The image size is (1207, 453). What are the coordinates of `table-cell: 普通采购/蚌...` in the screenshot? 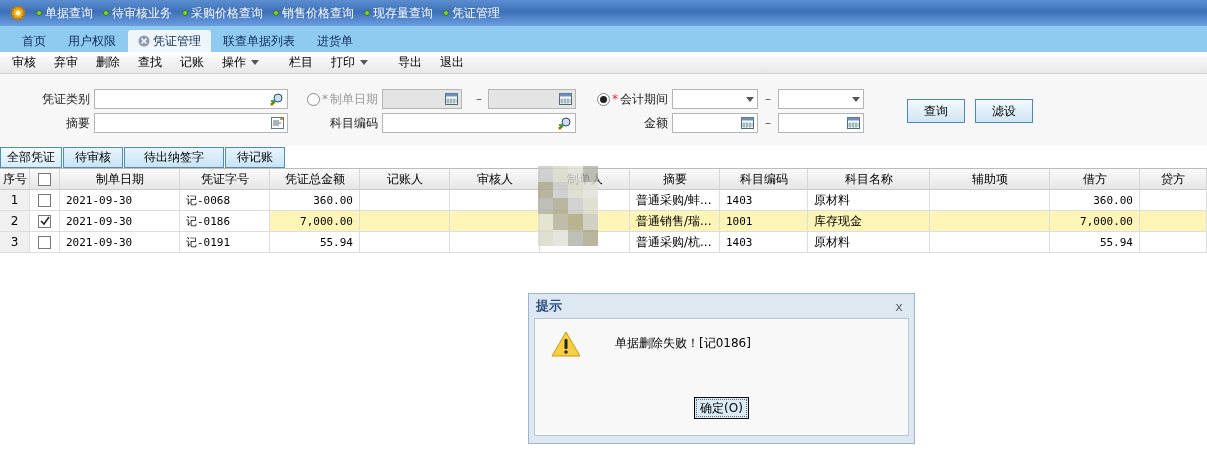 It's located at (675, 200).